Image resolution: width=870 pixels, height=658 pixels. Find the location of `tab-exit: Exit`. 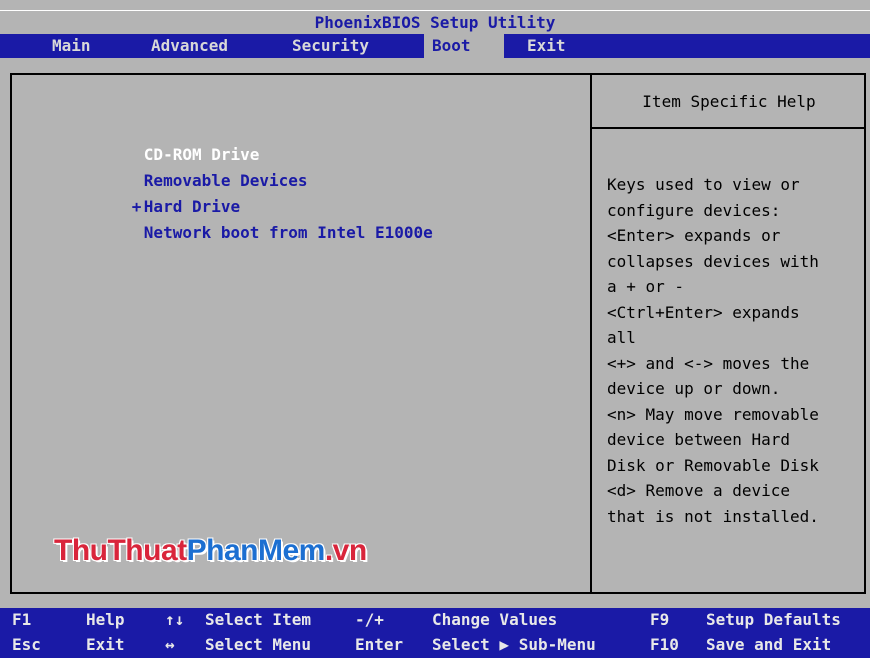

tab-exit: Exit is located at coordinates (546, 46).